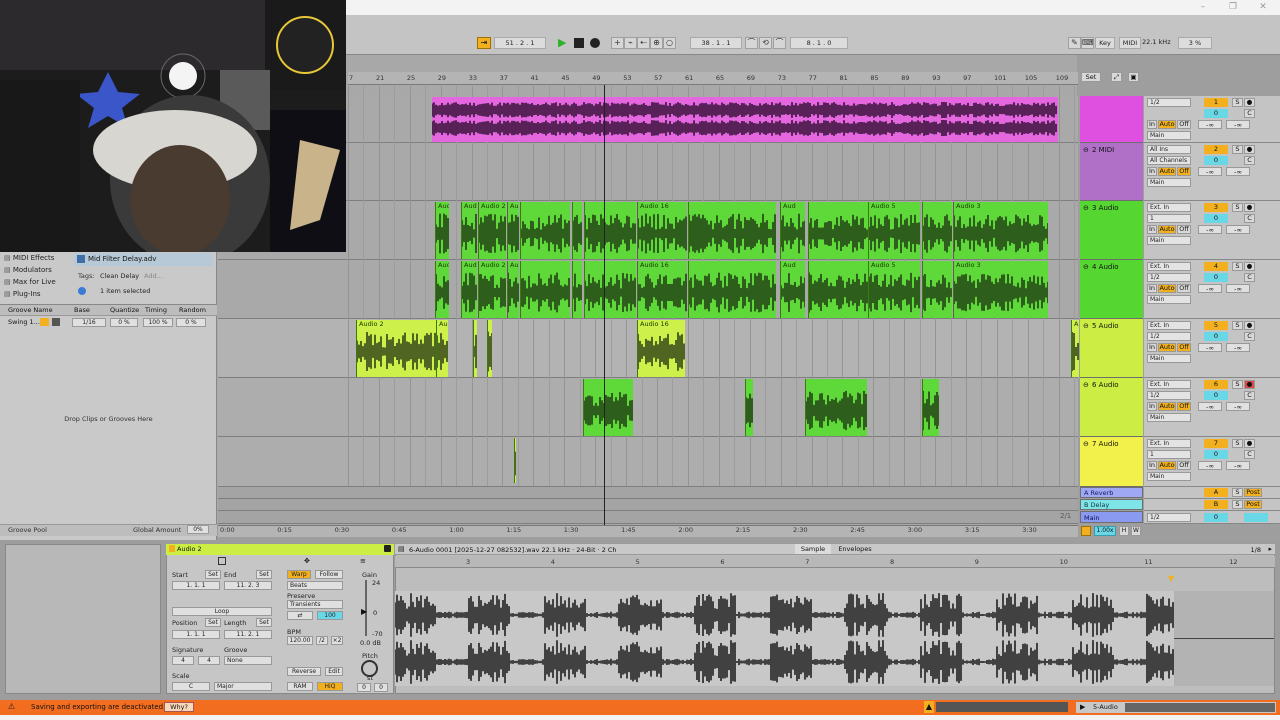 The image size is (1280, 720). Describe the element at coordinates (196, 585) in the screenshot. I see `start-value: 1. 1. 1` at that location.